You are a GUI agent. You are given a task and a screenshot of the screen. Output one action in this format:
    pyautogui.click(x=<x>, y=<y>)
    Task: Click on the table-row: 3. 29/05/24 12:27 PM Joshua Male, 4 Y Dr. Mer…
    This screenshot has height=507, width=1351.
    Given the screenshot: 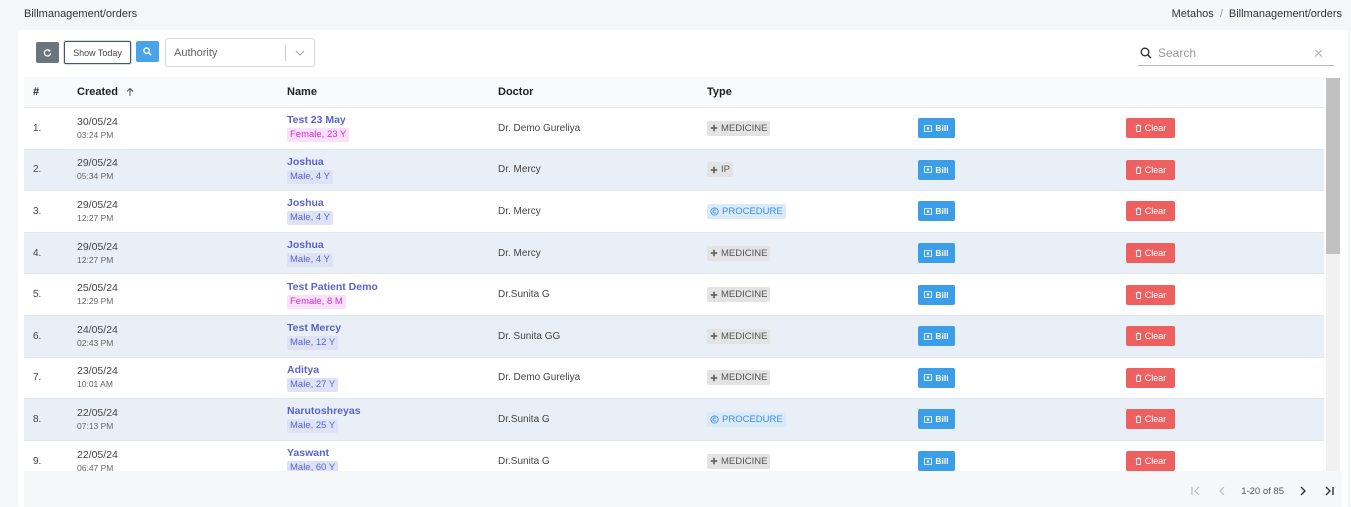 What is the action you would take?
    pyautogui.click(x=674, y=212)
    